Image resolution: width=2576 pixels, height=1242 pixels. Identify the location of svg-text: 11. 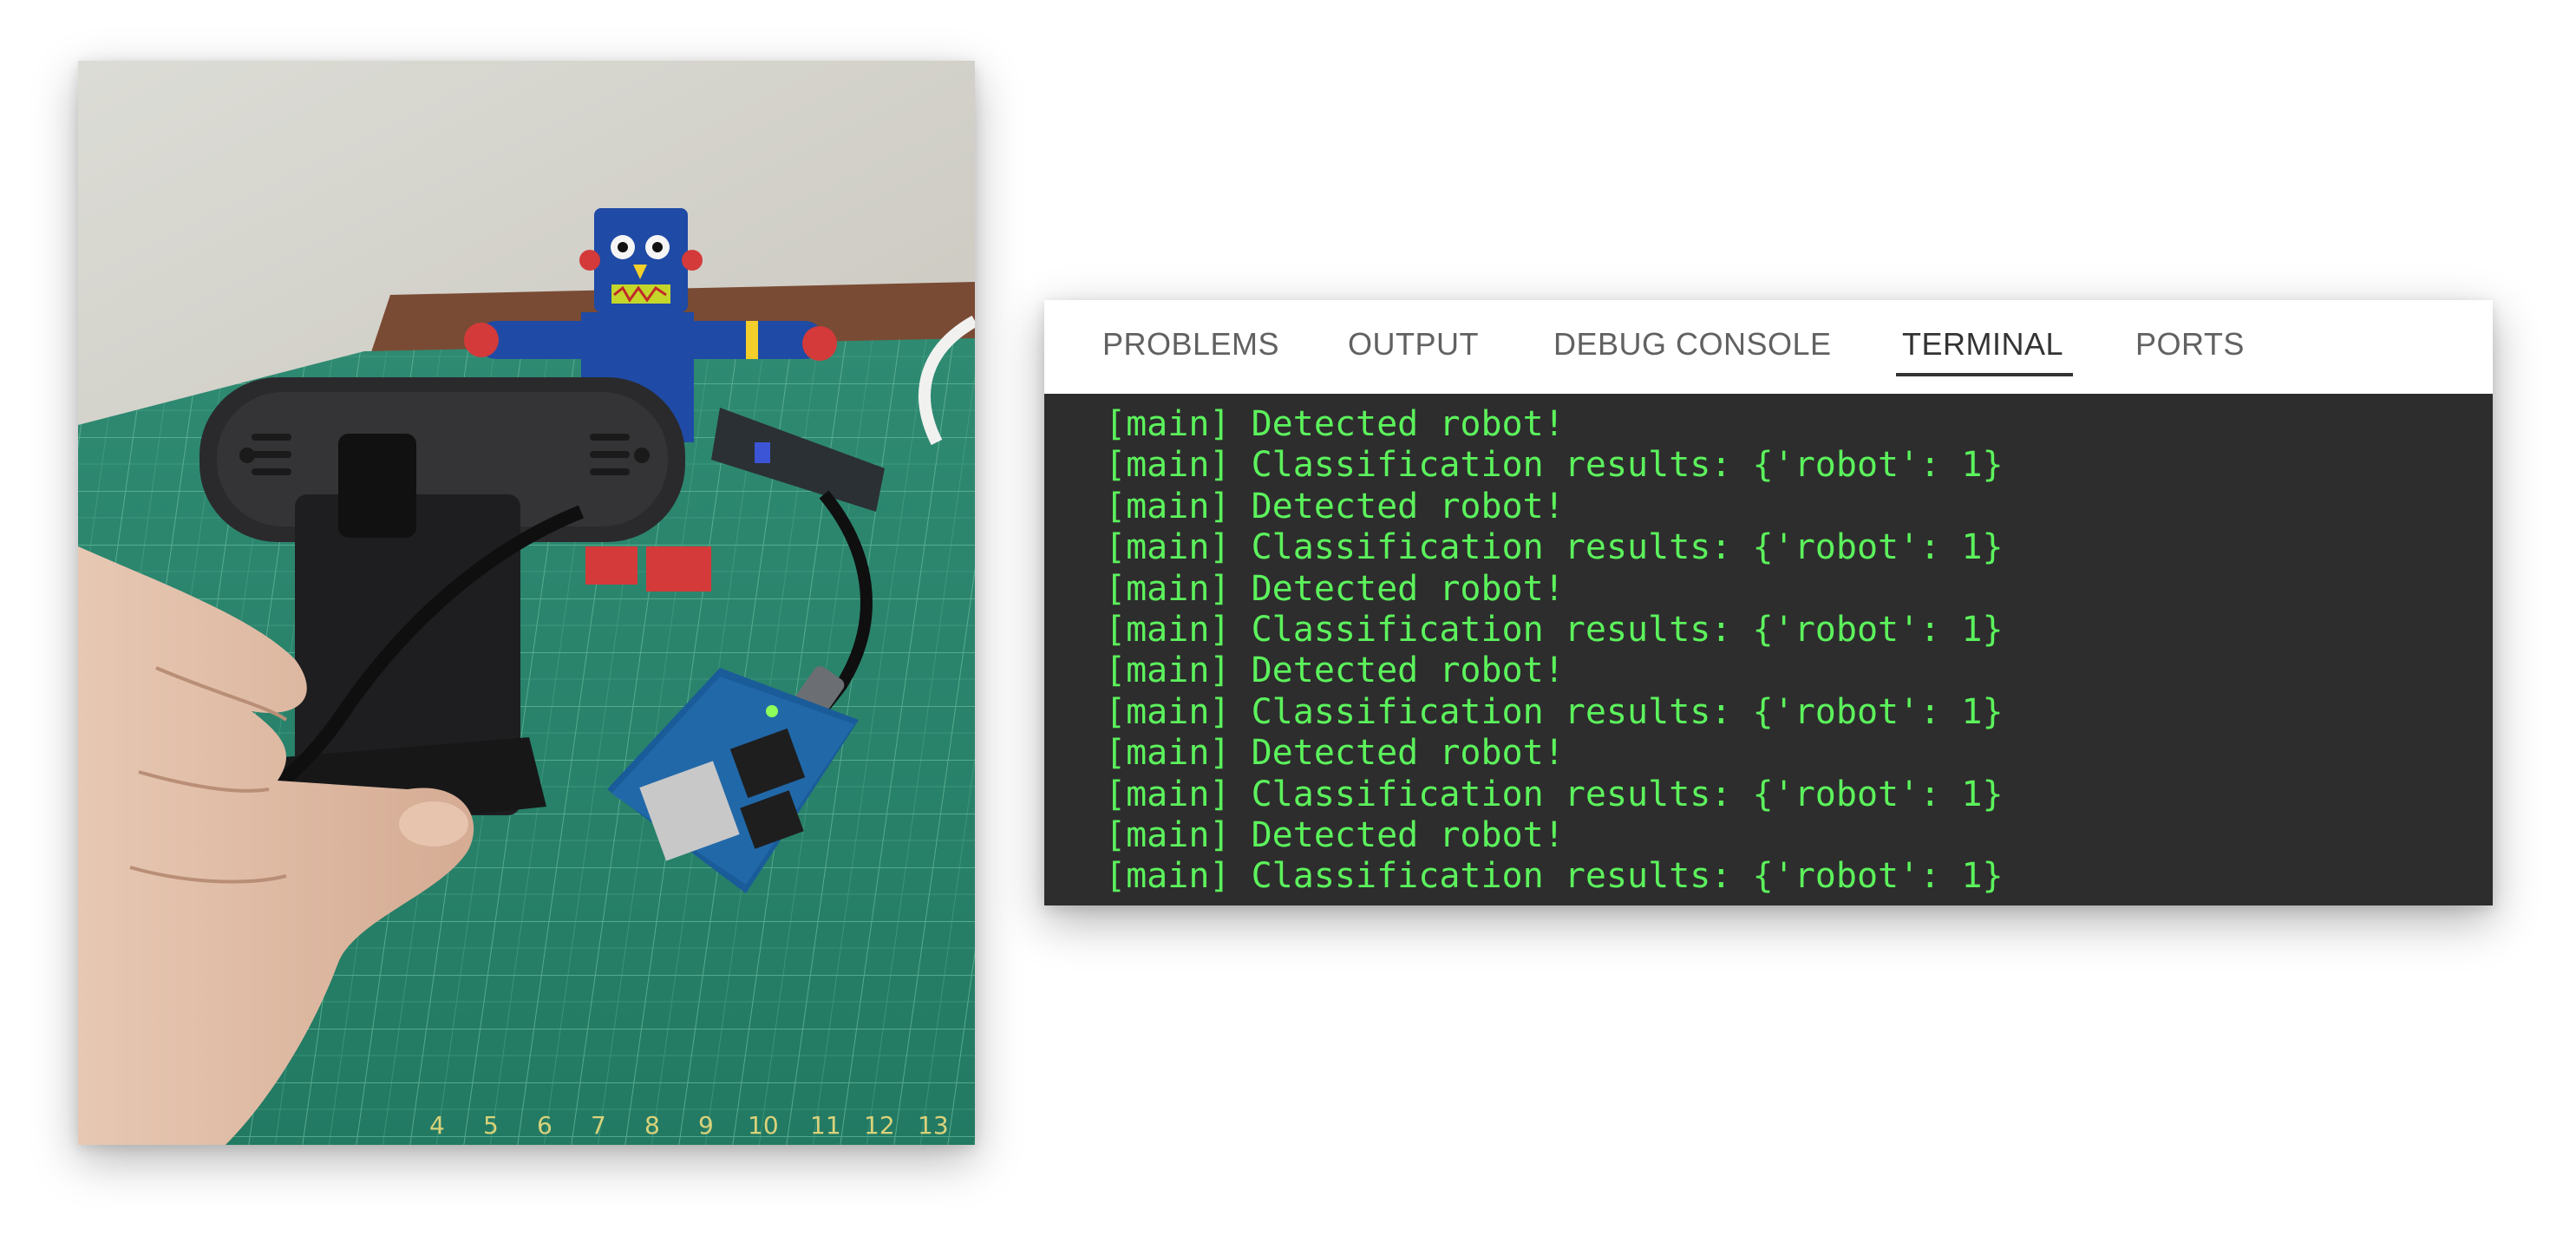
(825, 1126).